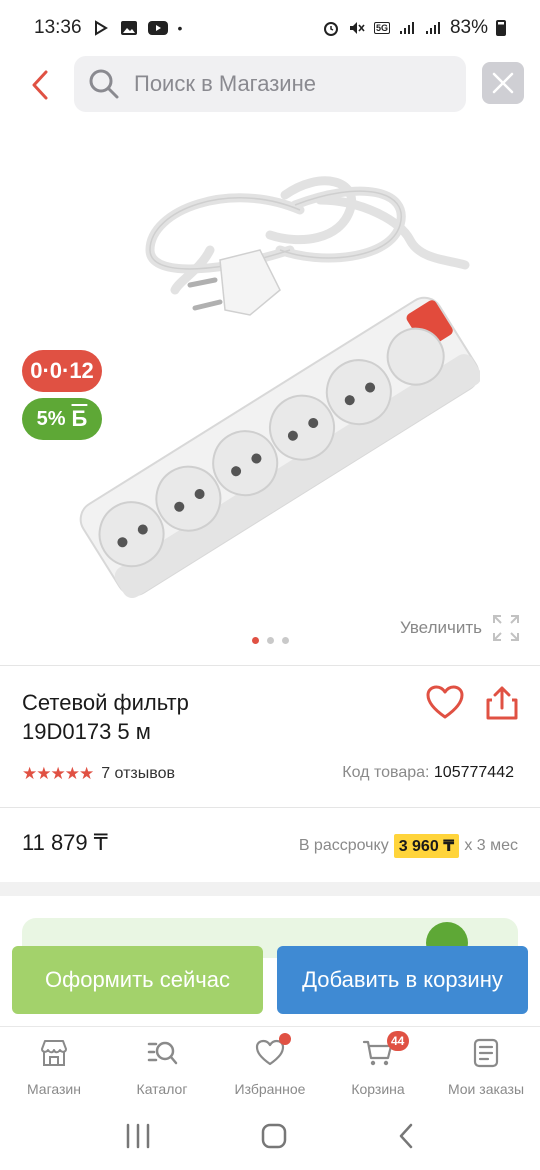 The width and height of the screenshot is (540, 1170). I want to click on close-icon, so click(503, 83).